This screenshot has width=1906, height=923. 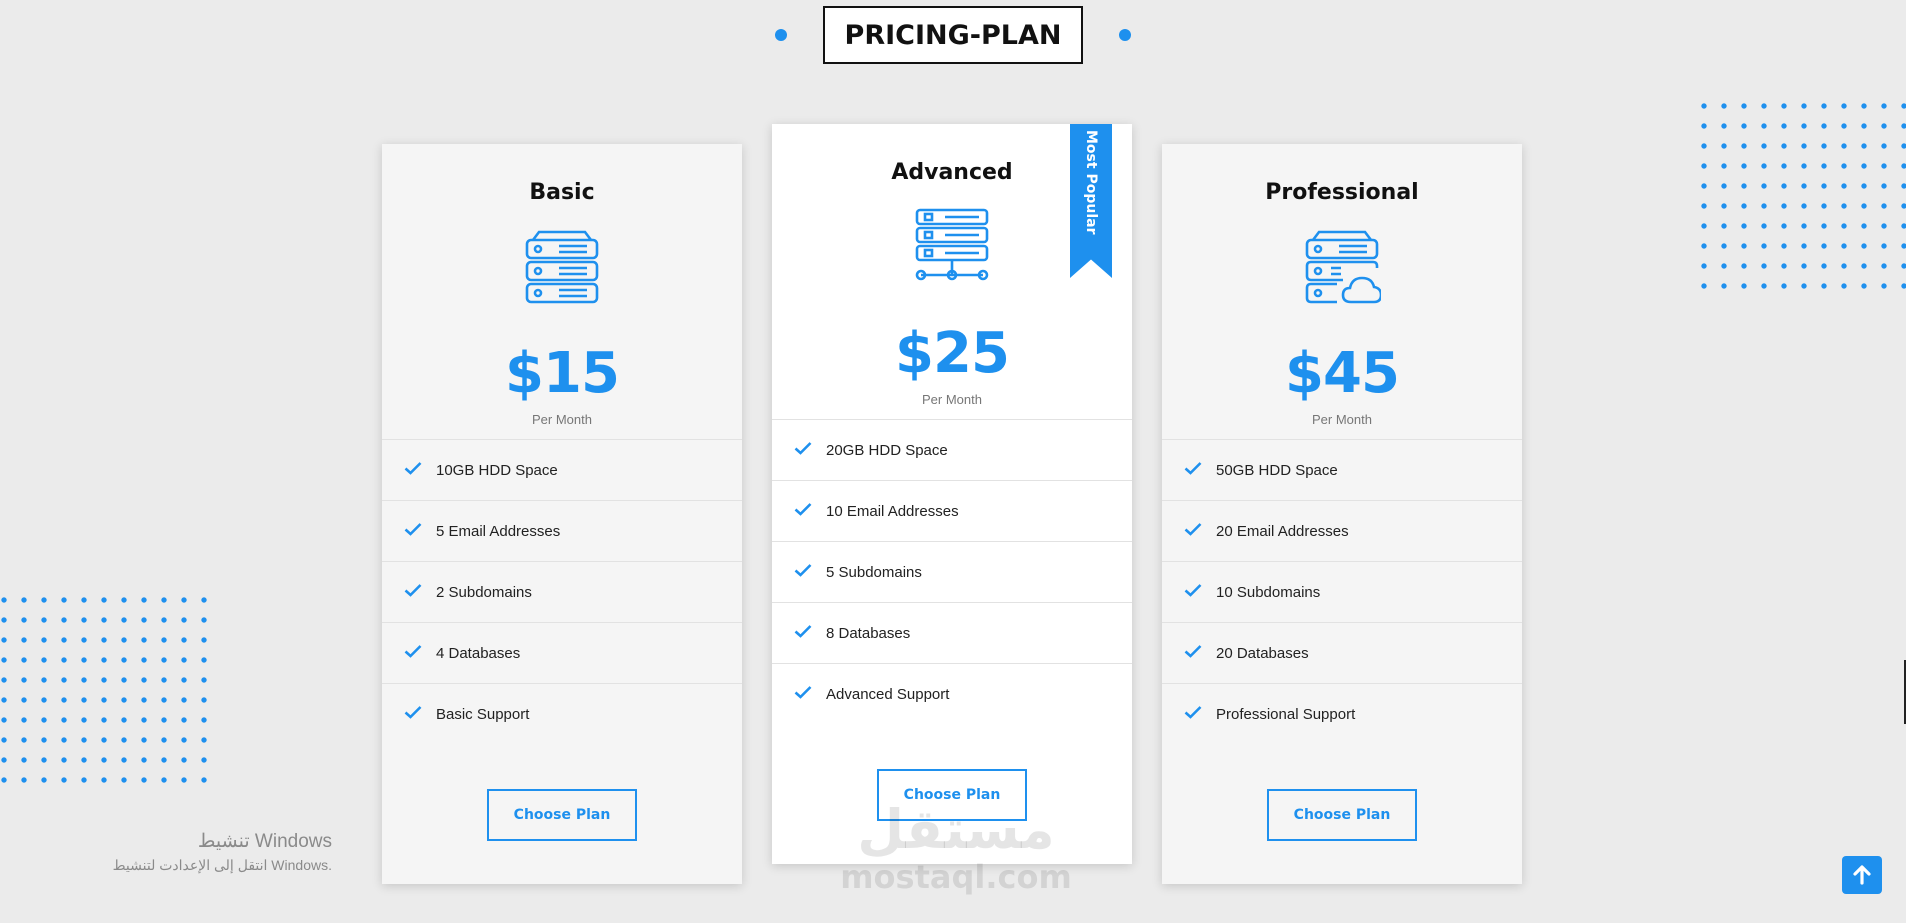 I want to click on feature-item: 10 Email Addresses, so click(x=952, y=511).